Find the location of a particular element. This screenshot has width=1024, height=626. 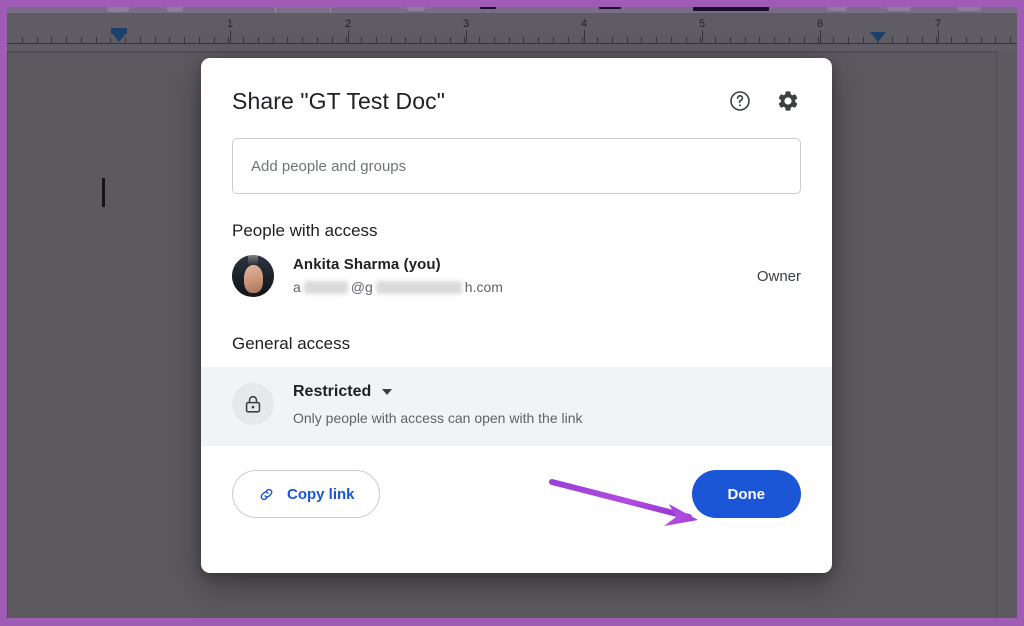

person-email: a @g h.com is located at coordinates (517, 287).